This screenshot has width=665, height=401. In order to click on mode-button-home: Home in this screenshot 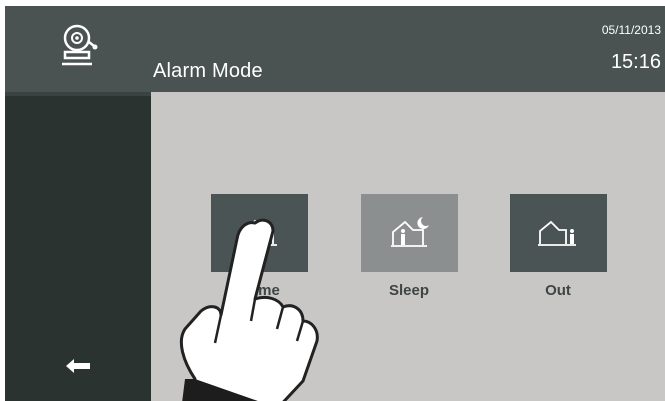, I will do `click(259, 246)`.